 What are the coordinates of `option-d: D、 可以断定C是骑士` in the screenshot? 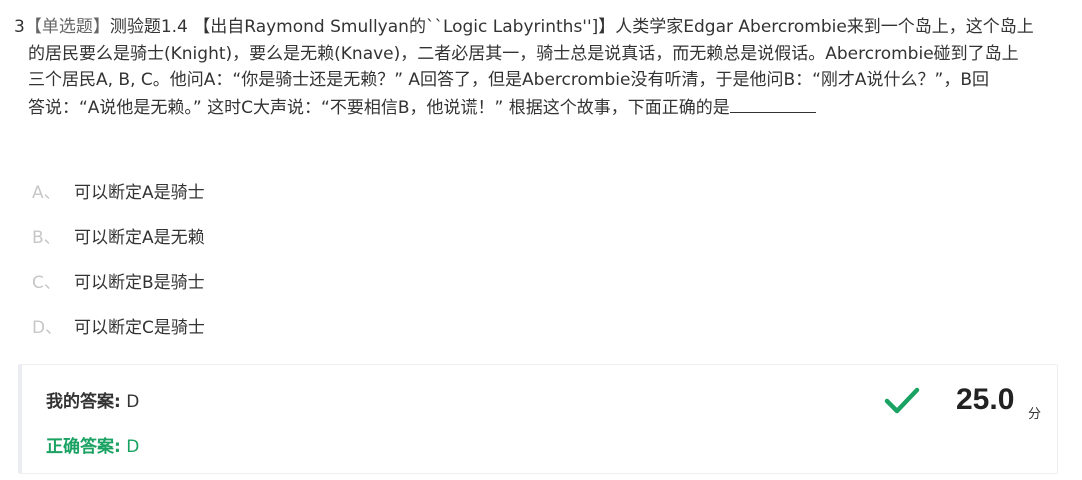 It's located at (118, 325).